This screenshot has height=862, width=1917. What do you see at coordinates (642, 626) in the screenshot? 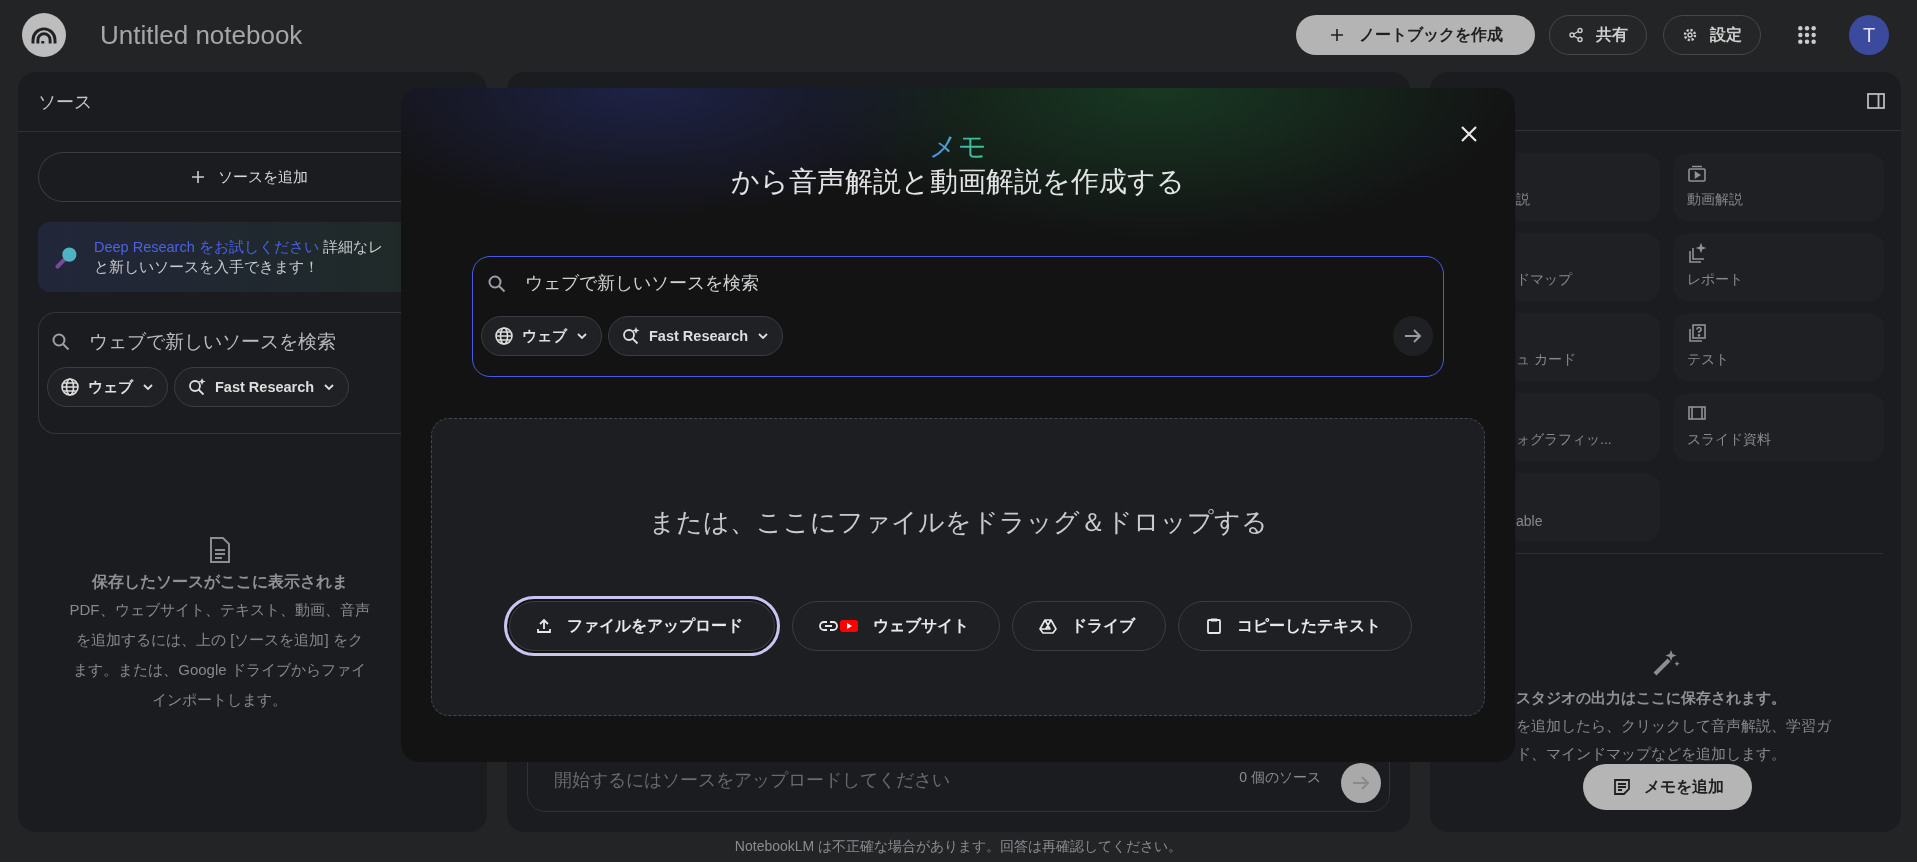
I see `upload-file-button: ファイルをアップロード` at bounding box center [642, 626].